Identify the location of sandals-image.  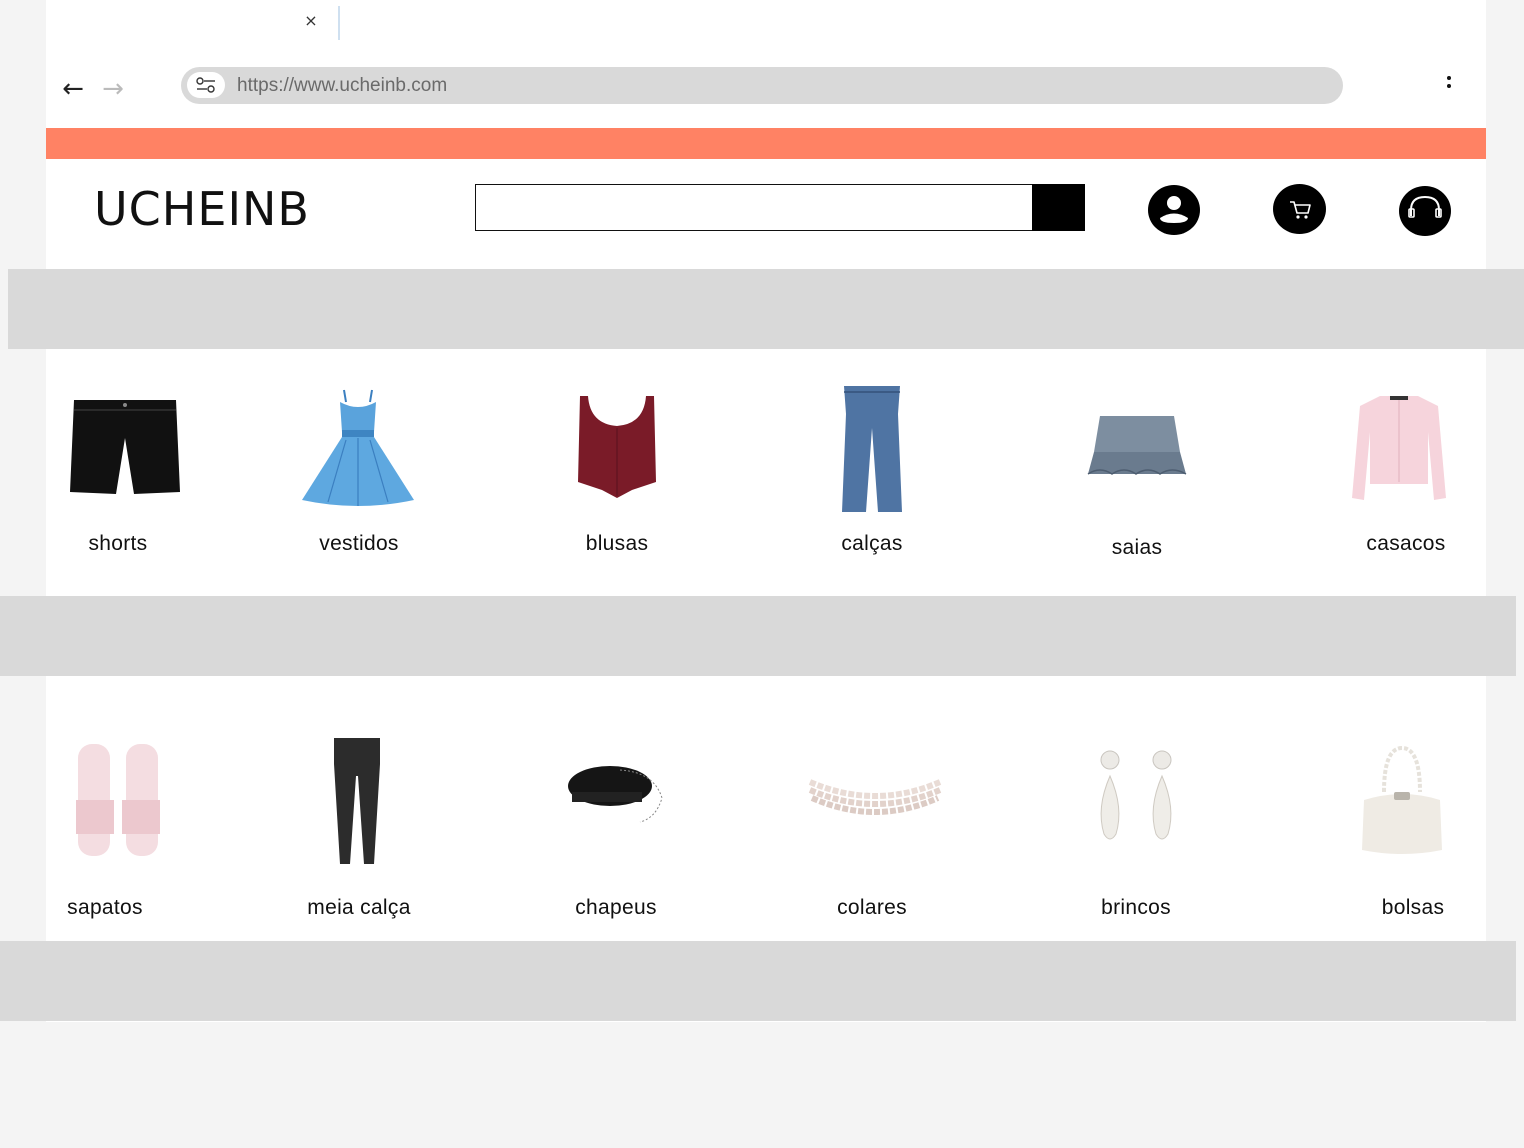
(118, 800).